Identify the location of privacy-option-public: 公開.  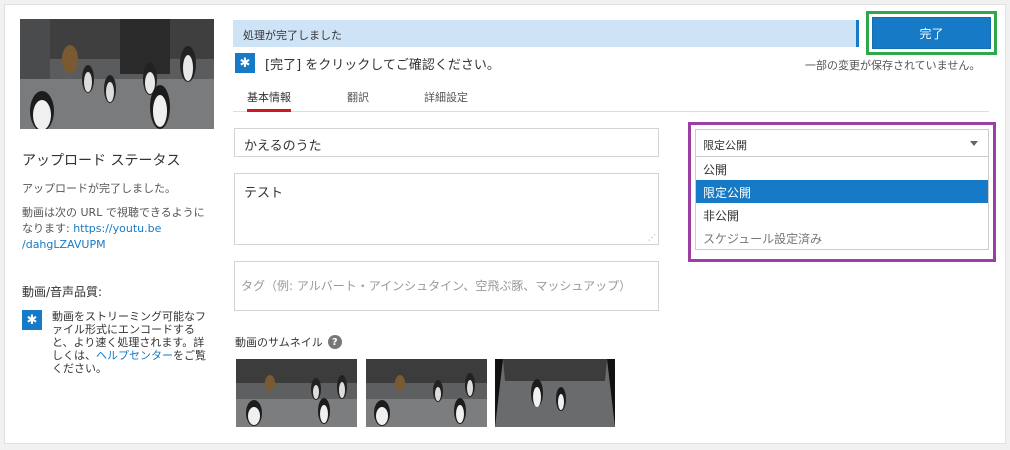
(842, 168).